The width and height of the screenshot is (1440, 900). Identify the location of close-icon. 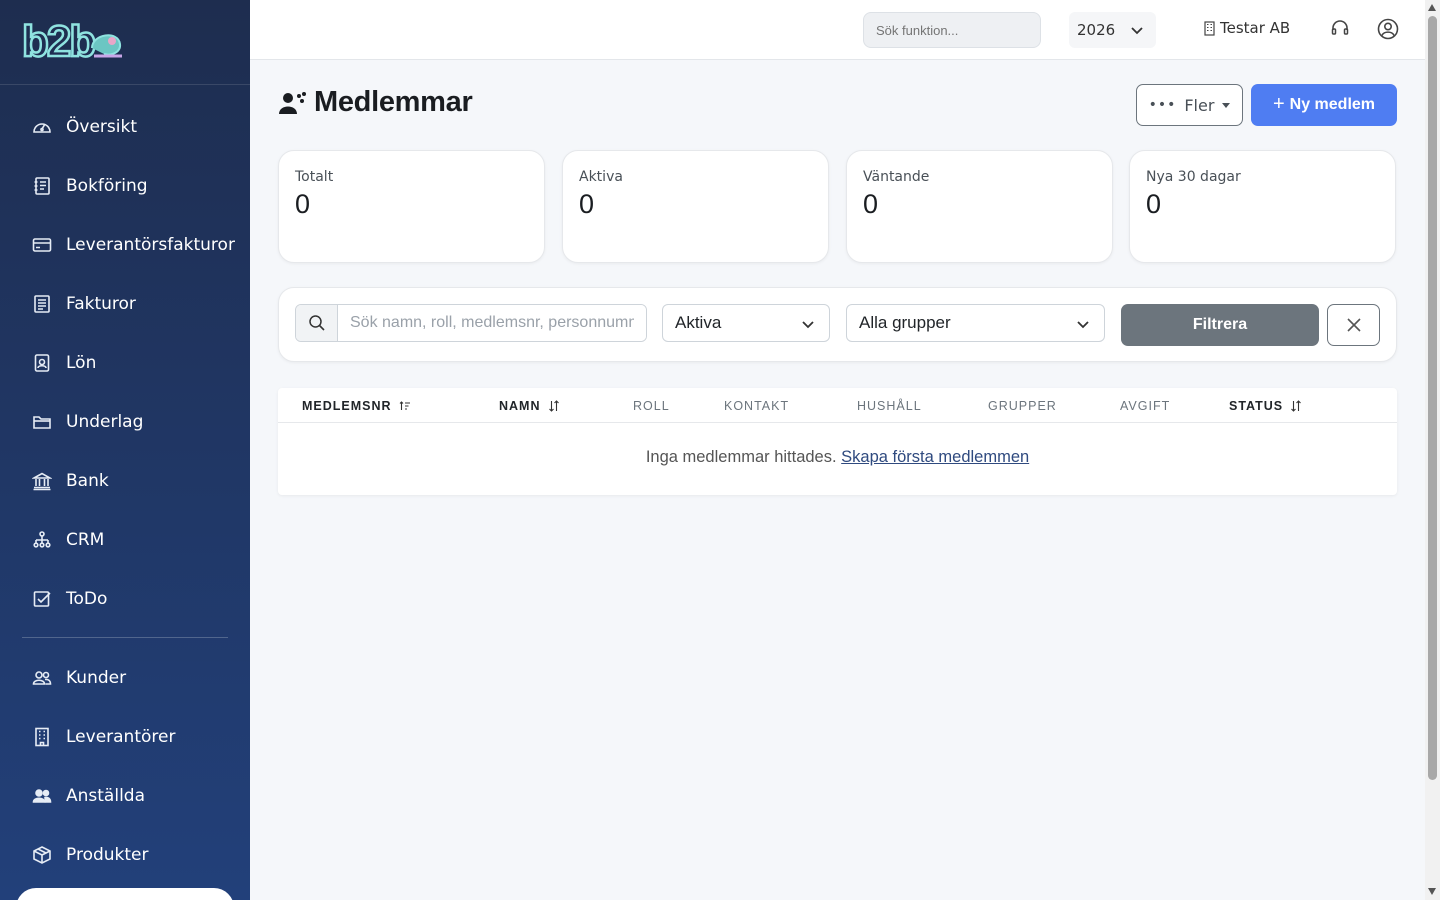
(1353, 325).